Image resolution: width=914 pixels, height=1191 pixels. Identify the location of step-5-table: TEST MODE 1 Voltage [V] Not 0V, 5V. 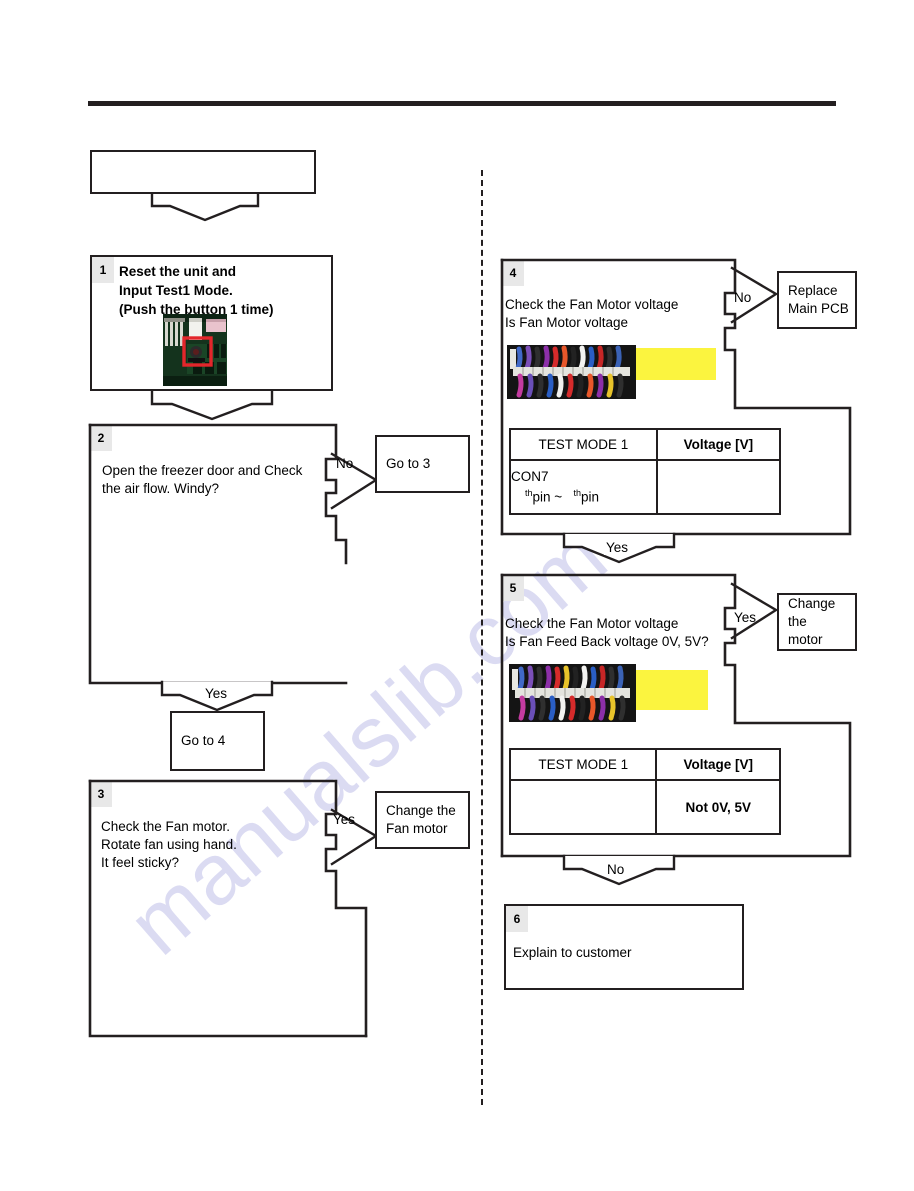
(644, 791).